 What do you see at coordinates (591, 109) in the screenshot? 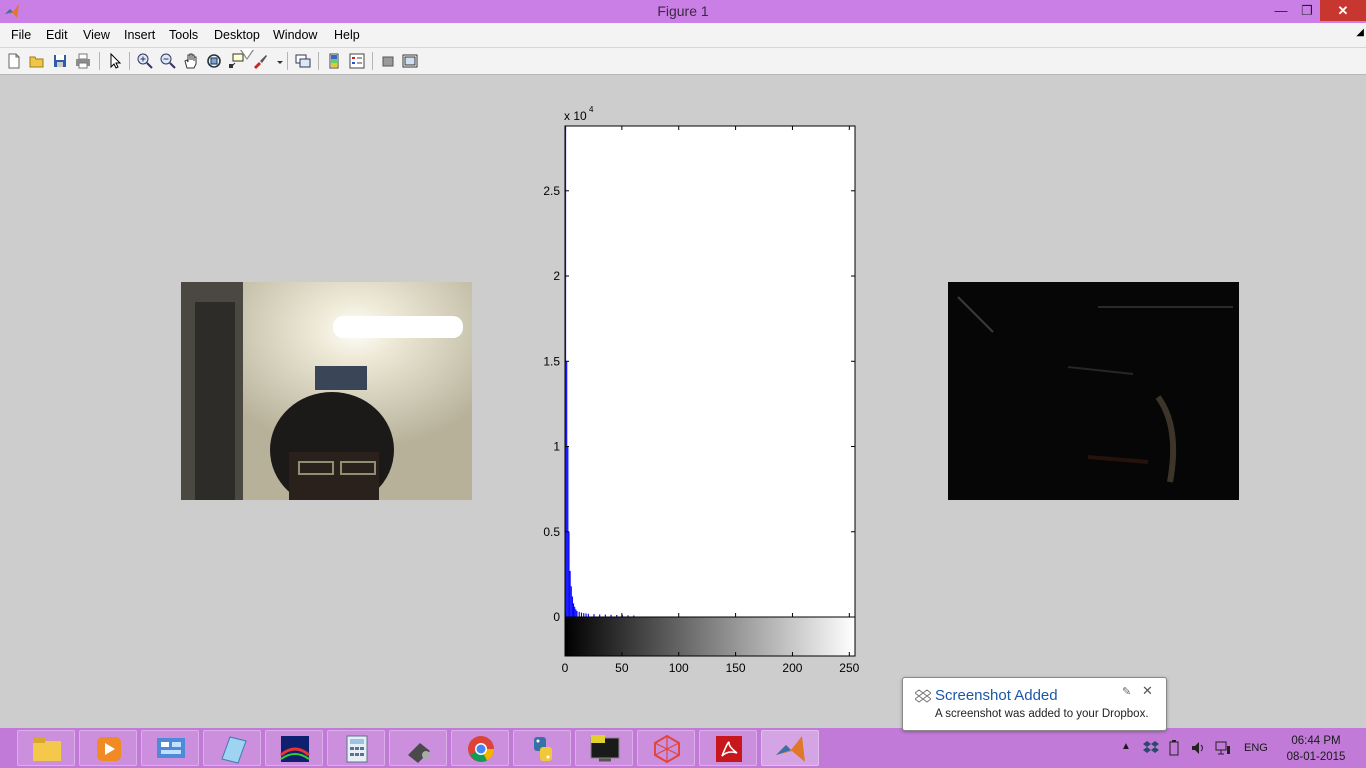
I see `y-multiplier-exponent: 4` at bounding box center [591, 109].